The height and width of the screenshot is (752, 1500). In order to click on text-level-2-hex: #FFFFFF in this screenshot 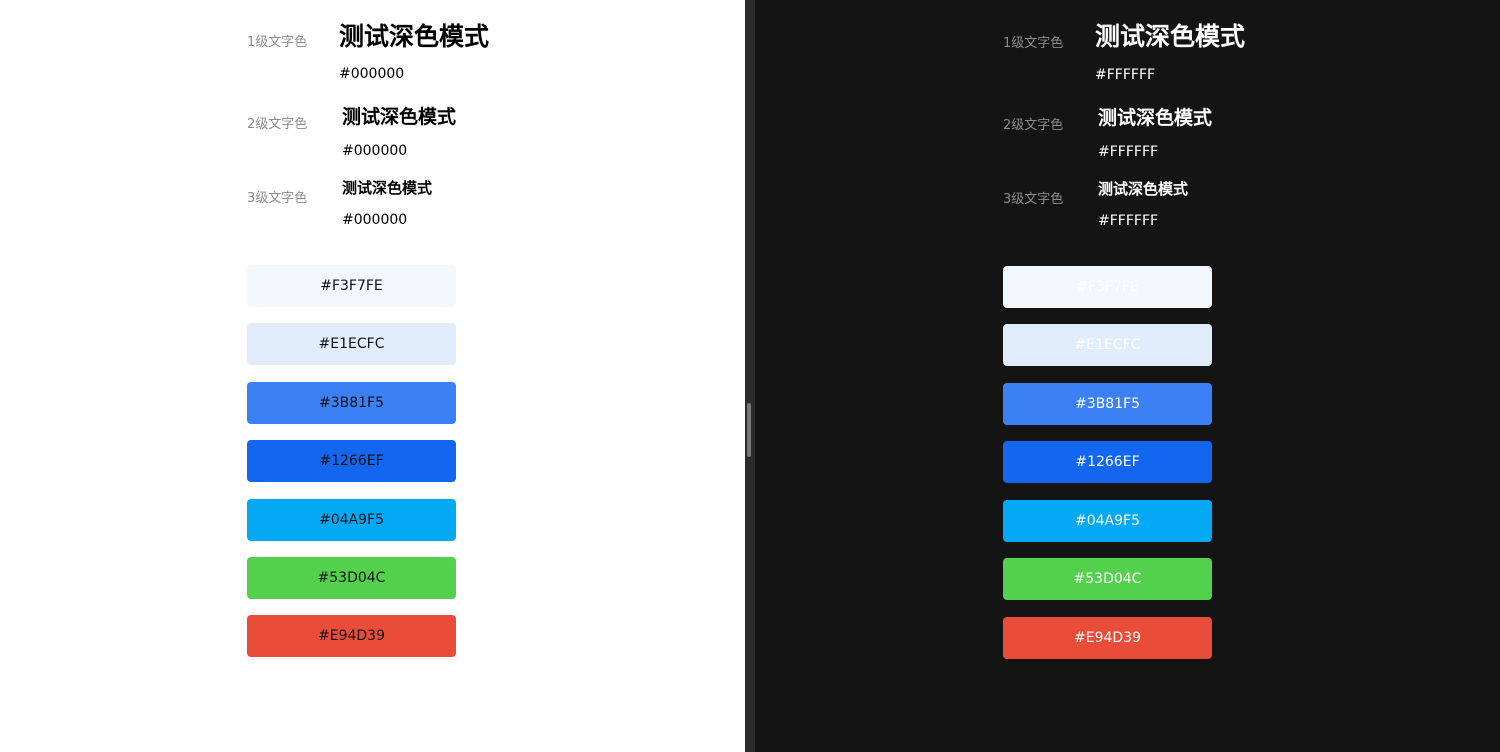, I will do `click(1128, 152)`.